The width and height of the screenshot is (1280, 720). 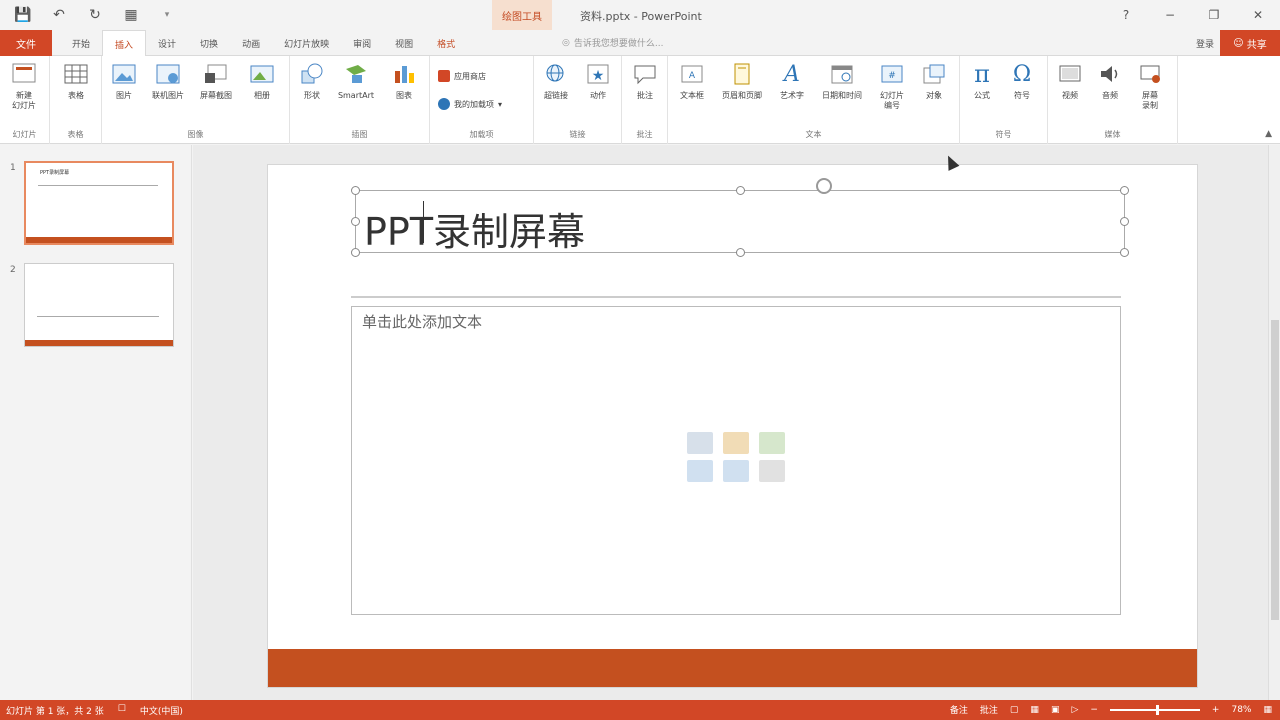 What do you see at coordinates (1022, 95) in the screenshot?
I see `symbol-label: 符号` at bounding box center [1022, 95].